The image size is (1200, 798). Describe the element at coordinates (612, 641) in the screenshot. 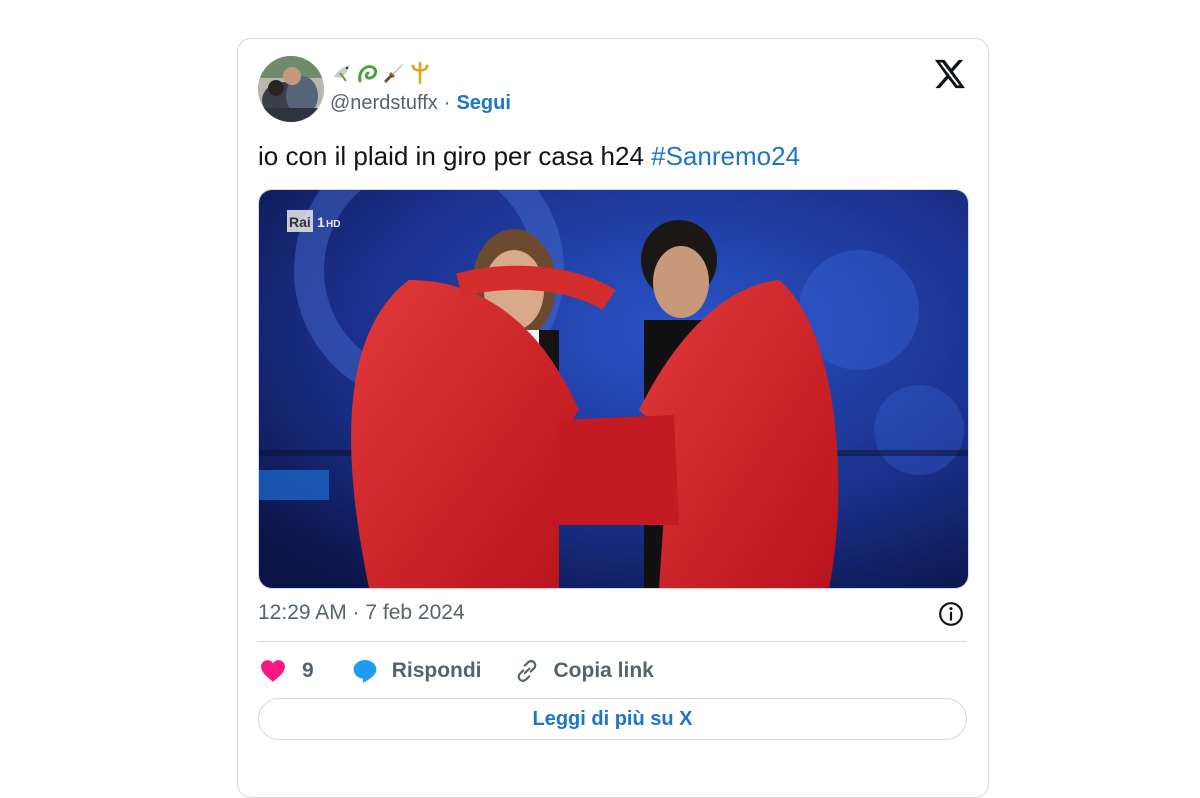

I see `divider` at that location.